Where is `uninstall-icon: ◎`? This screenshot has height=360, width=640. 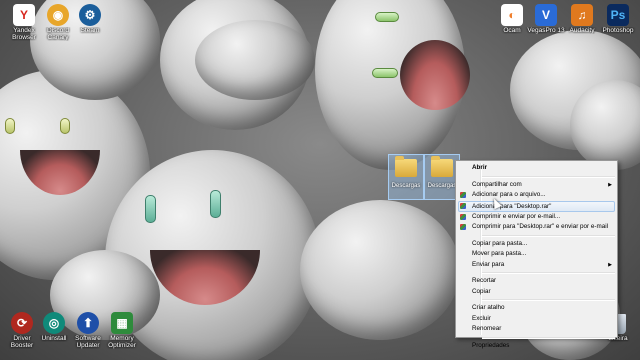 uninstall-icon: ◎ is located at coordinates (54, 323).